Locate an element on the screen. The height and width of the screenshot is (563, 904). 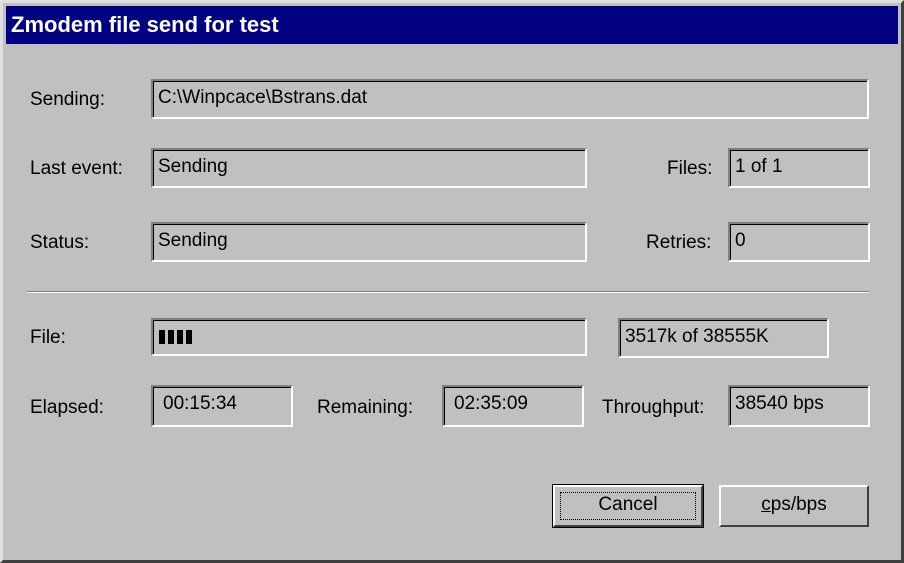
file-size-field: 3517k of 38555K is located at coordinates (723, 338).